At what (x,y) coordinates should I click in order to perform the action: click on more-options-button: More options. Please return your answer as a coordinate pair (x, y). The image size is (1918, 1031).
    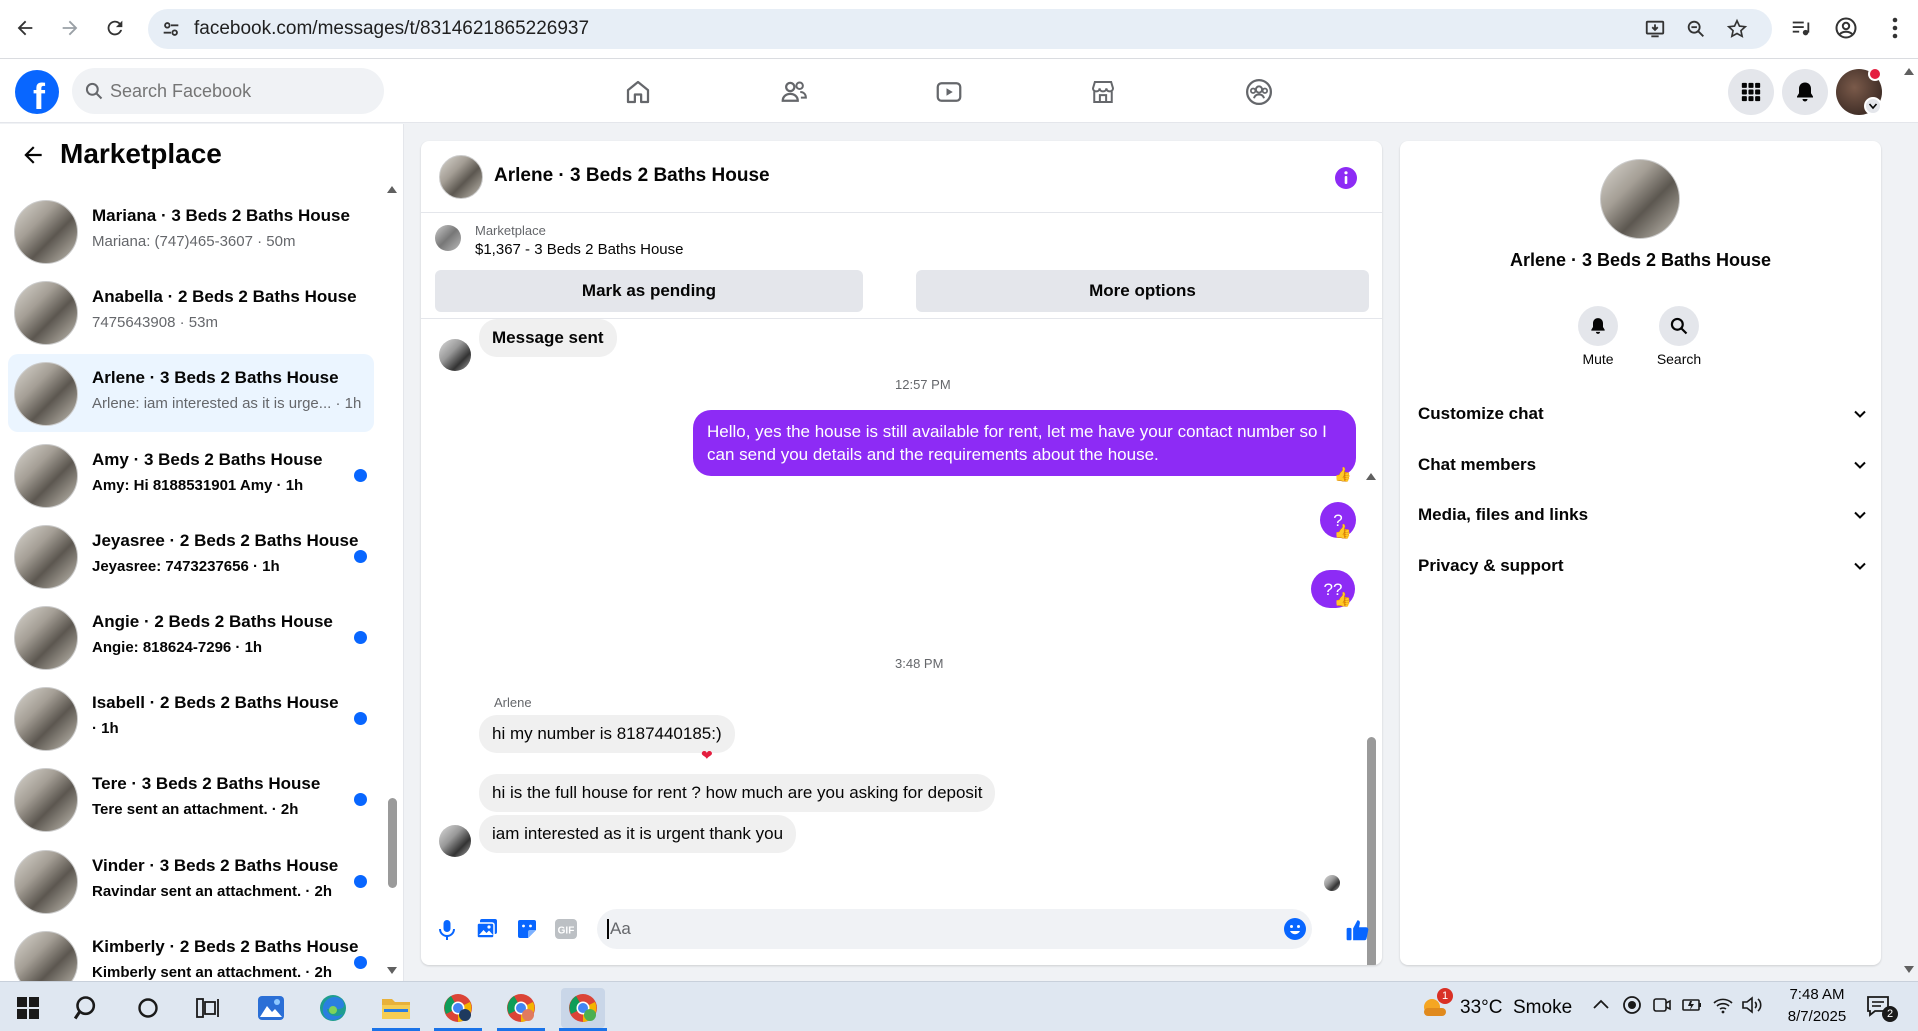
    Looking at the image, I should click on (1142, 291).